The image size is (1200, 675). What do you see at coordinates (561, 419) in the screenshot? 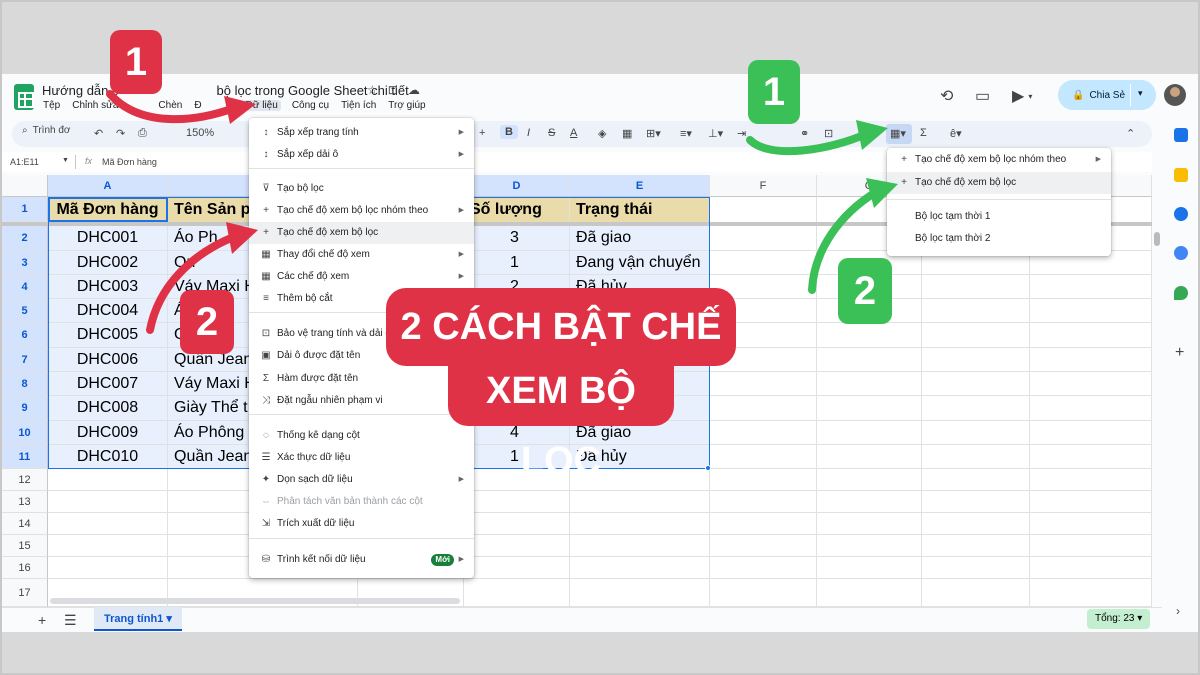
I see `banner-line-2: XEM BỘ LỌC` at bounding box center [561, 419].